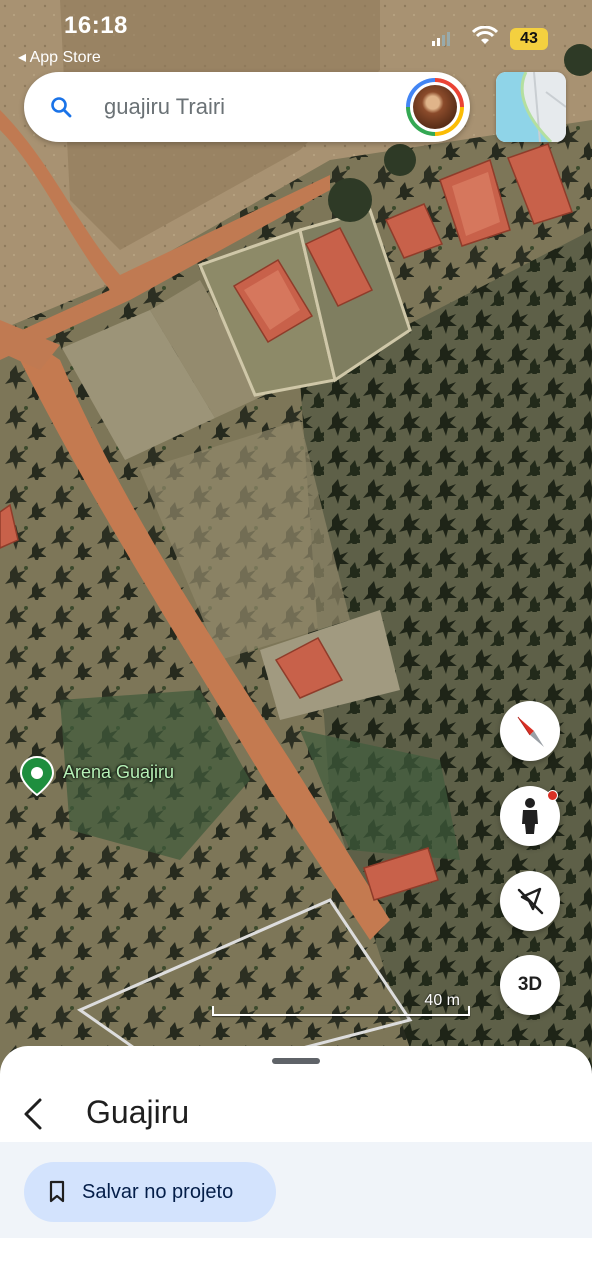 The width and height of the screenshot is (592, 1280). I want to click on status-time: 16:18, so click(96, 25).